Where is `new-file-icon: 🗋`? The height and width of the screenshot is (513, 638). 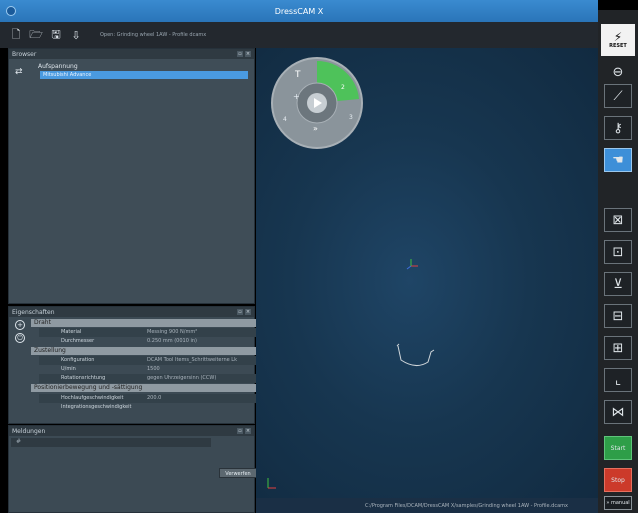 new-file-icon: 🗋 is located at coordinates (16, 34).